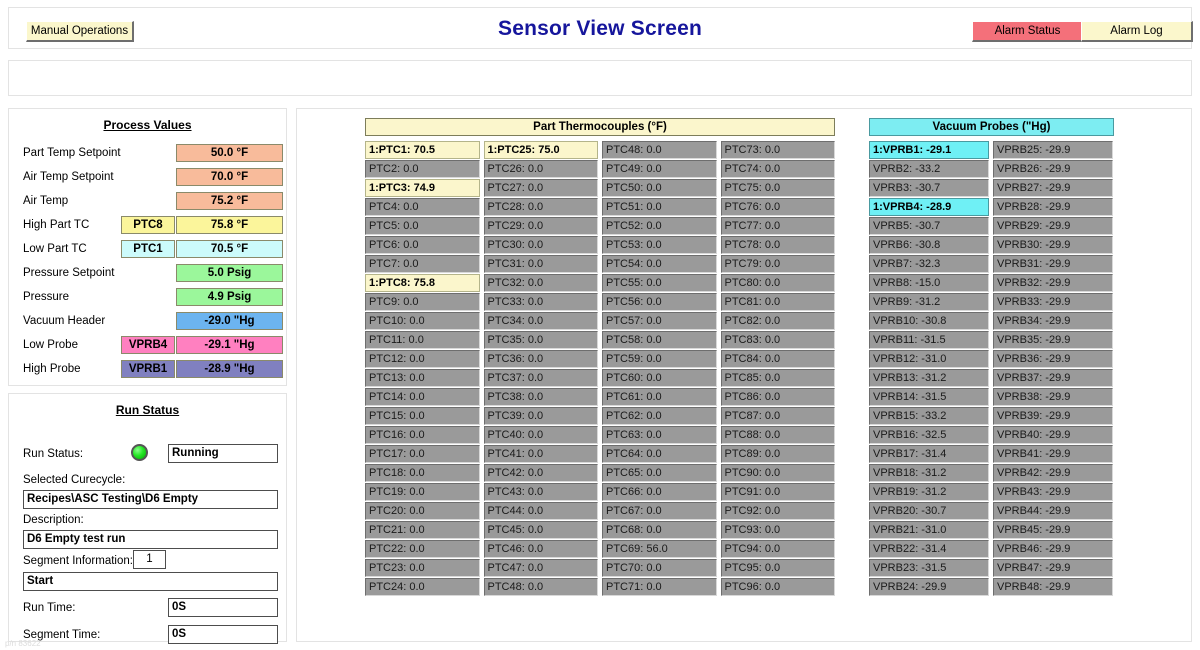 Image resolution: width=1200 pixels, height=650 pixels. What do you see at coordinates (929, 321) in the screenshot?
I see `sensor-cell: VPRB10: -30.8` at bounding box center [929, 321].